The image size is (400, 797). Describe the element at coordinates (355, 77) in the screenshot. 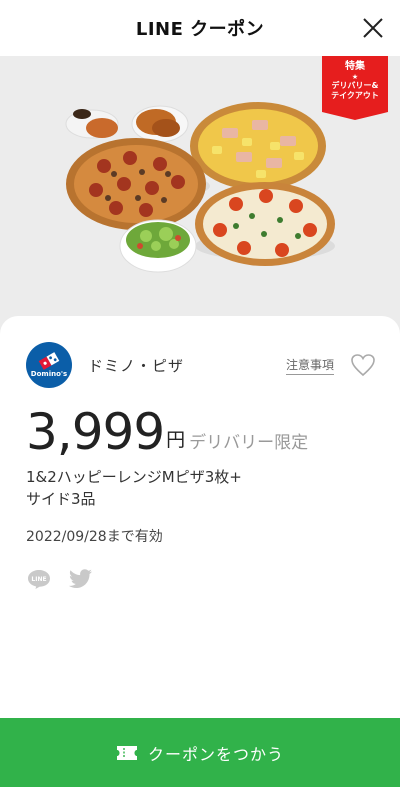

I see `badge-star-icon: ★` at that location.